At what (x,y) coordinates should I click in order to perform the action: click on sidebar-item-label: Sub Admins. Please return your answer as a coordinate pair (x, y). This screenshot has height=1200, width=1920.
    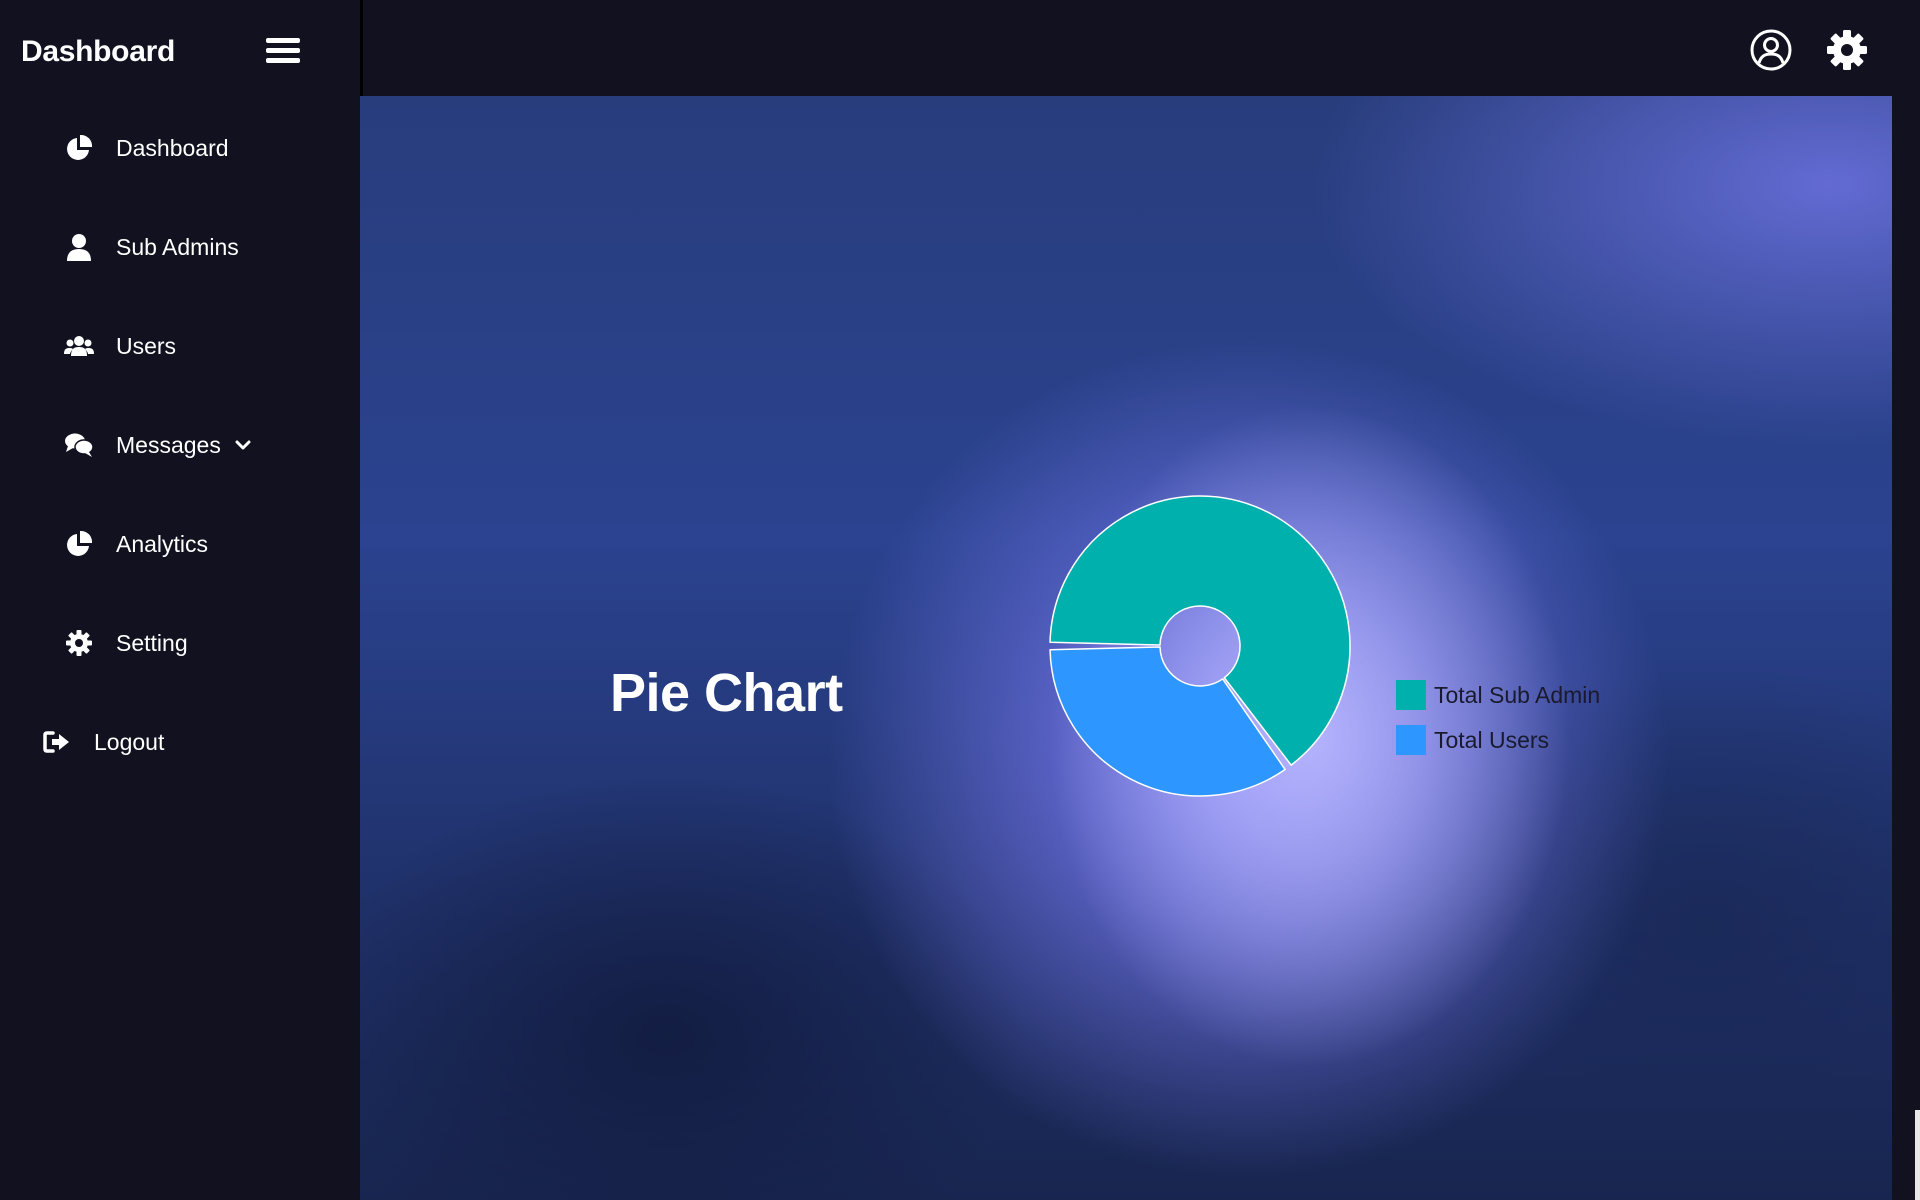
    Looking at the image, I should click on (177, 246).